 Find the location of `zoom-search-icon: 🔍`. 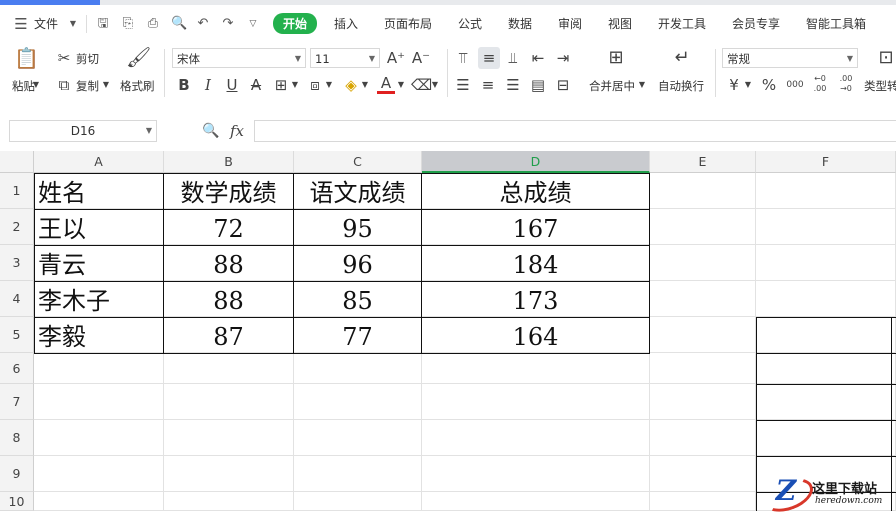

zoom-search-icon: 🔍 is located at coordinates (210, 131).